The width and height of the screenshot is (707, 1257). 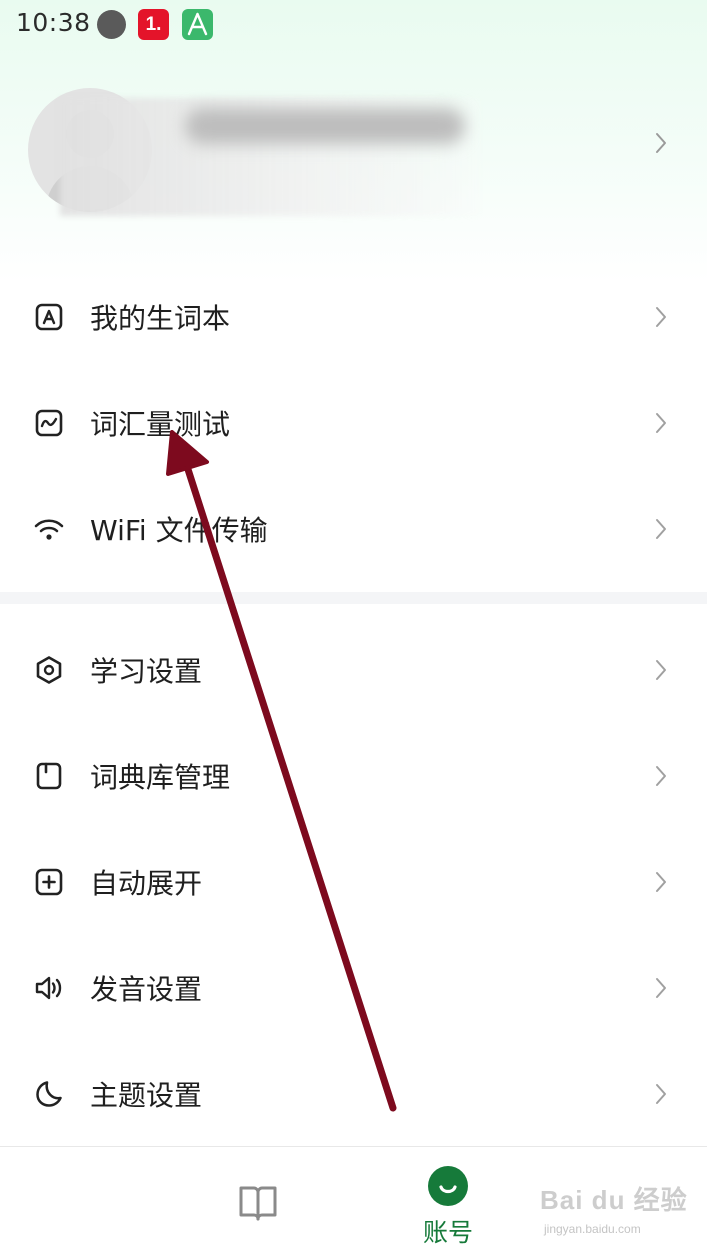 What do you see at coordinates (353, 25) in the screenshot?
I see `status-bar: 10:38 1.` at bounding box center [353, 25].